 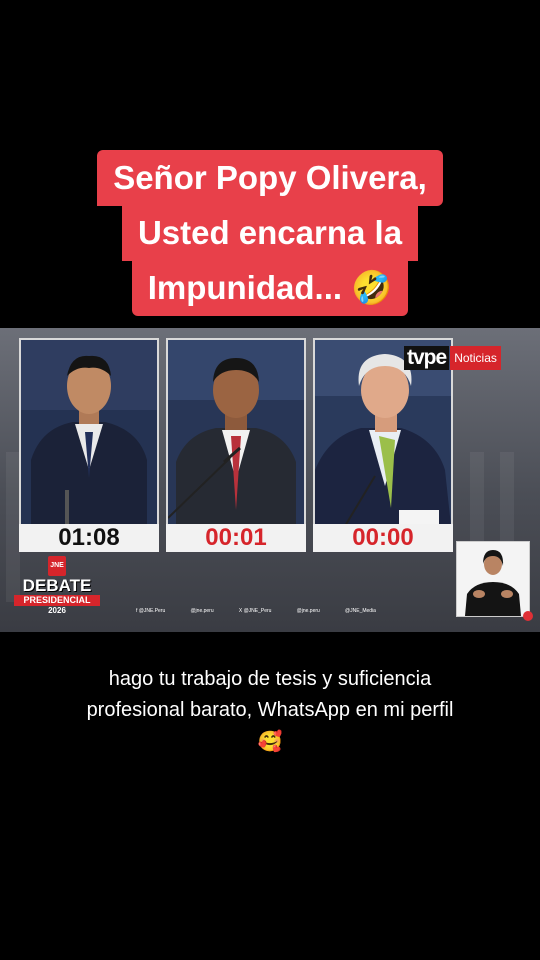 I want to click on jne-mark: JNE, so click(x=57, y=566).